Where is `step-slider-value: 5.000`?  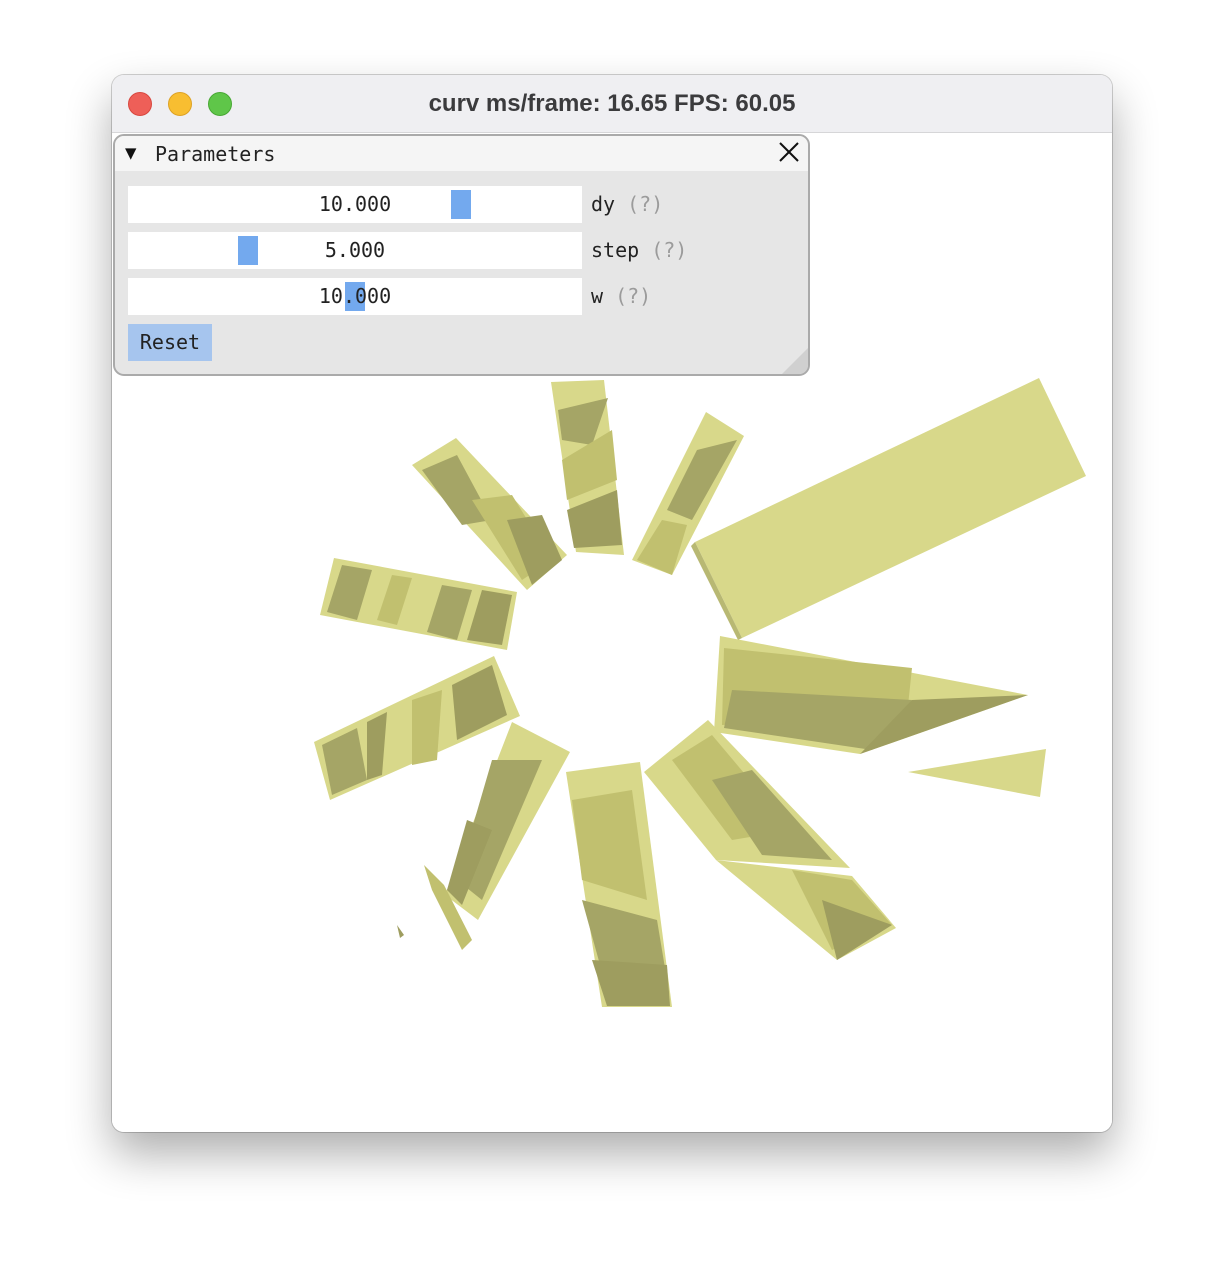
step-slider-value: 5.000 is located at coordinates (355, 250).